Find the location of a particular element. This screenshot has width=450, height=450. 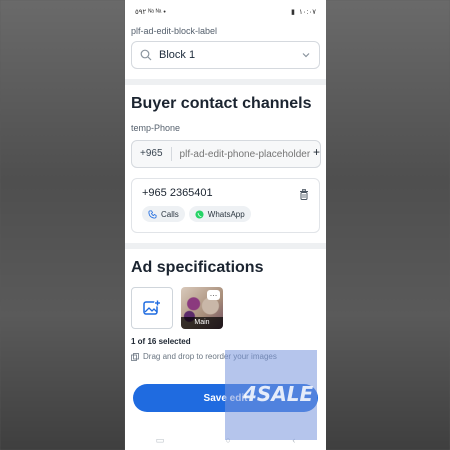

battery-icon: ▮ is located at coordinates (293, 12).